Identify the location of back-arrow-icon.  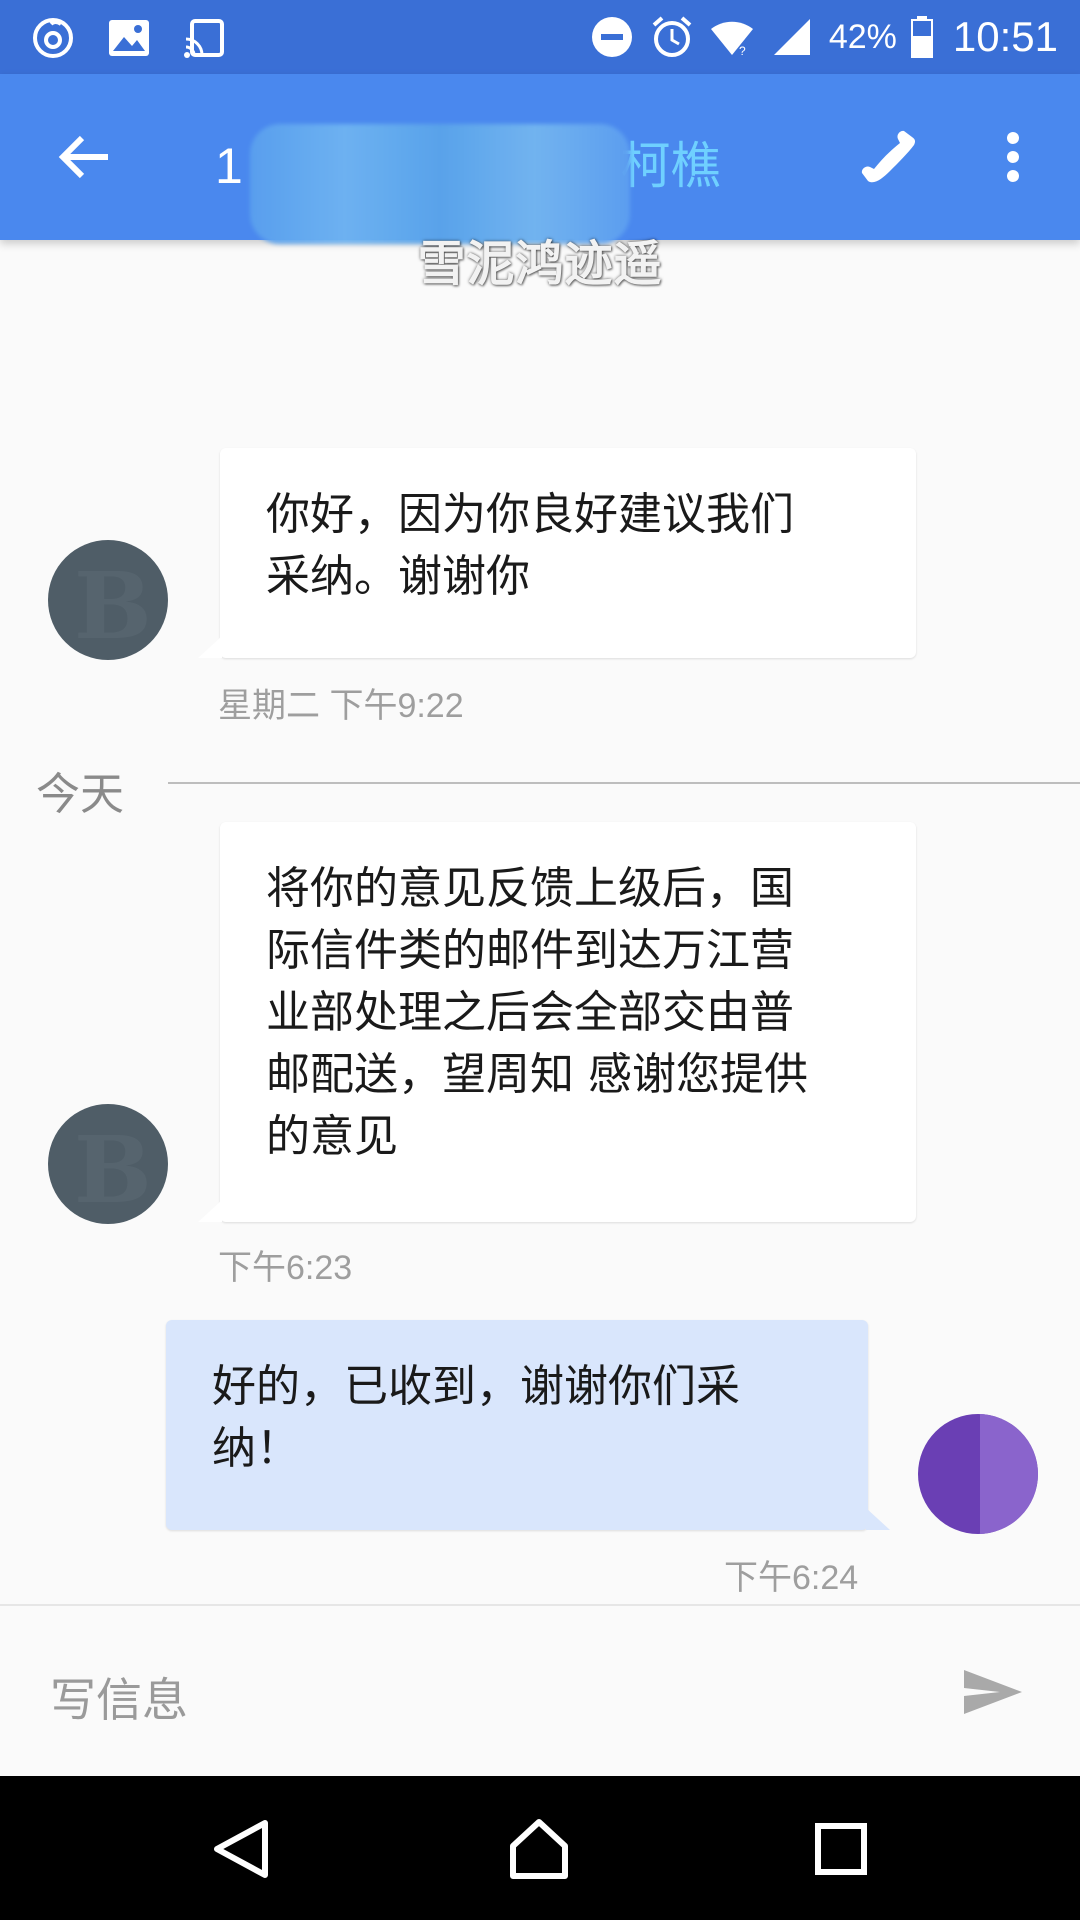
(83, 157).